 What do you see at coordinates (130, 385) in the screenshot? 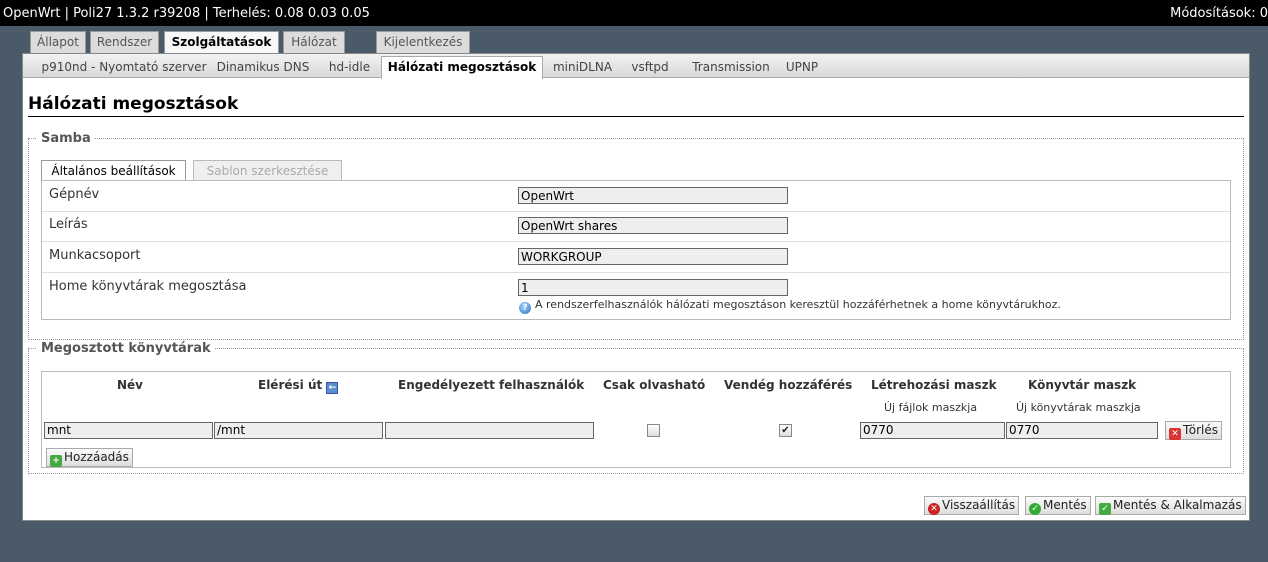
I see `header-name: Név` at bounding box center [130, 385].